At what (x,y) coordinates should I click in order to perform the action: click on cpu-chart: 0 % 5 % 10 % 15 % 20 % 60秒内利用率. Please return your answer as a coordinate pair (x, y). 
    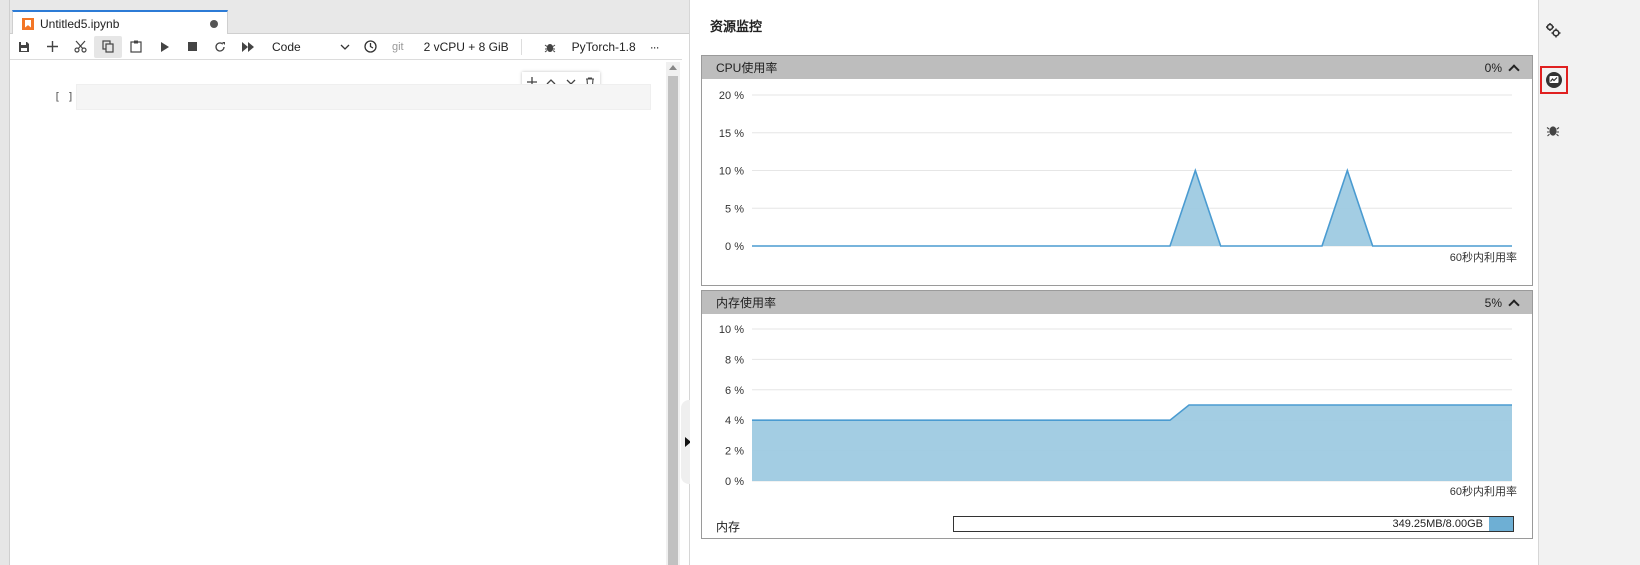
    Looking at the image, I should click on (1118, 177).